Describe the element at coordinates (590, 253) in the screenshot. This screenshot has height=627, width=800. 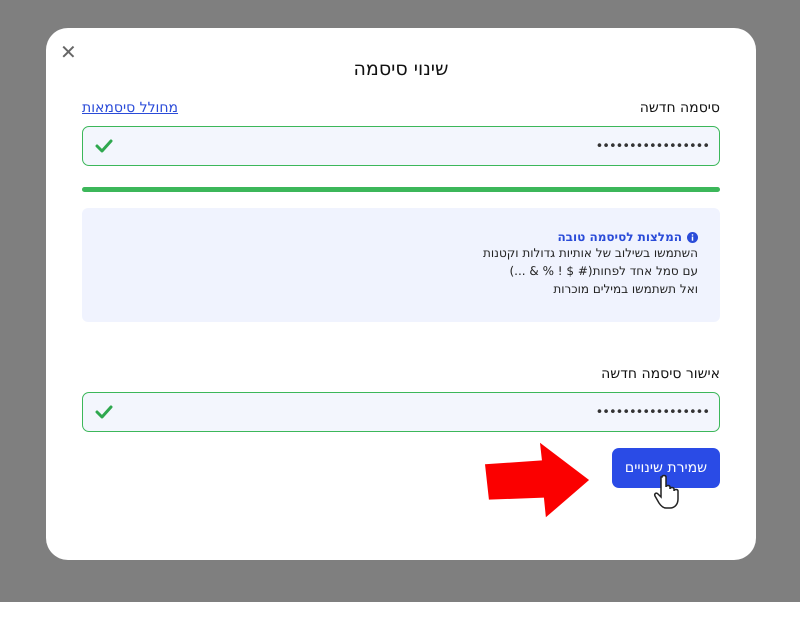
I see `tip-text: השתמשו בשילוב של אותיות גדולות וקטנות` at that location.